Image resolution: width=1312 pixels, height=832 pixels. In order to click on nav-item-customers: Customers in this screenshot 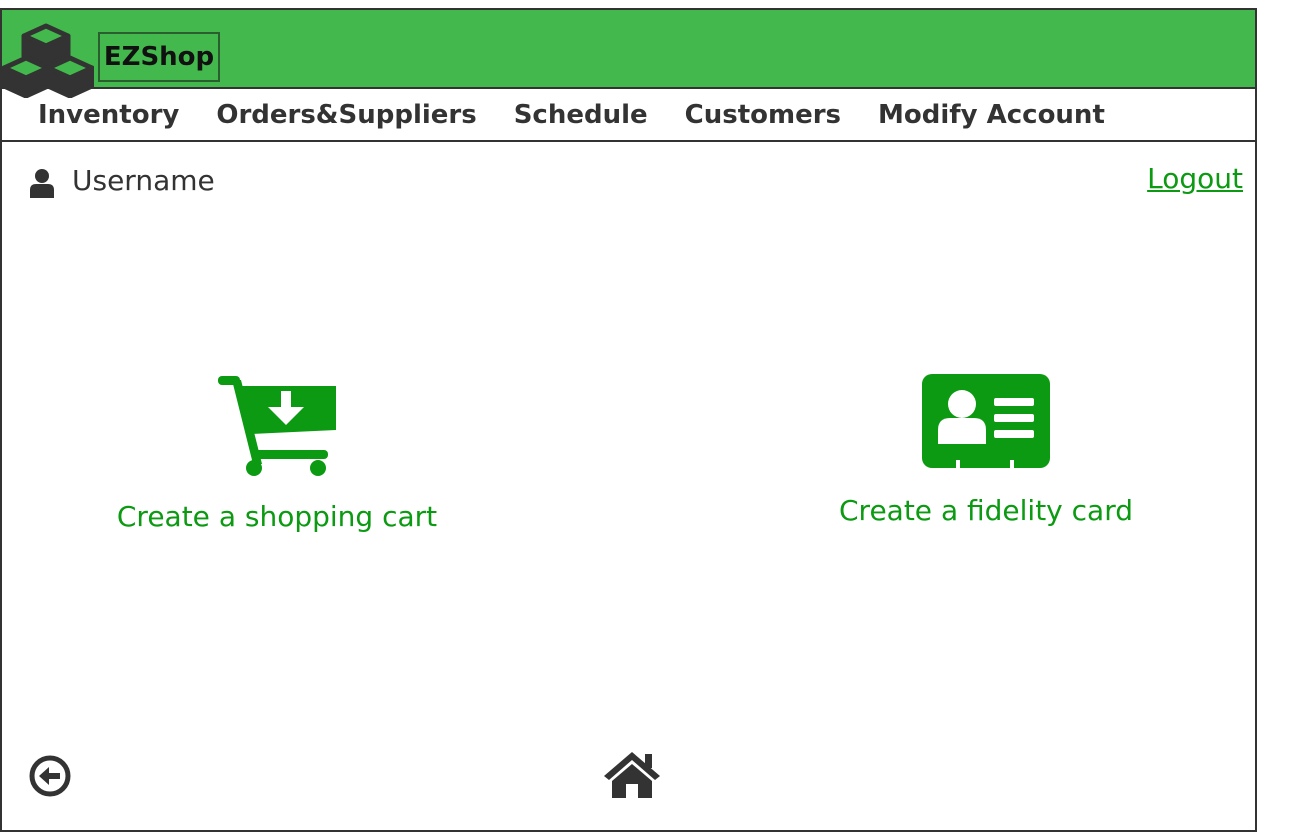, I will do `click(763, 115)`.